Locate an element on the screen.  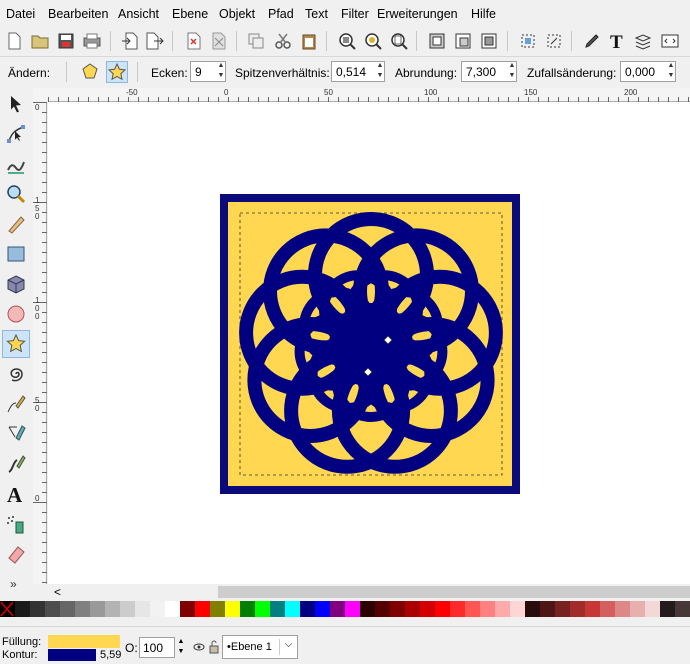
undo-icon is located at coordinates (194, 41).